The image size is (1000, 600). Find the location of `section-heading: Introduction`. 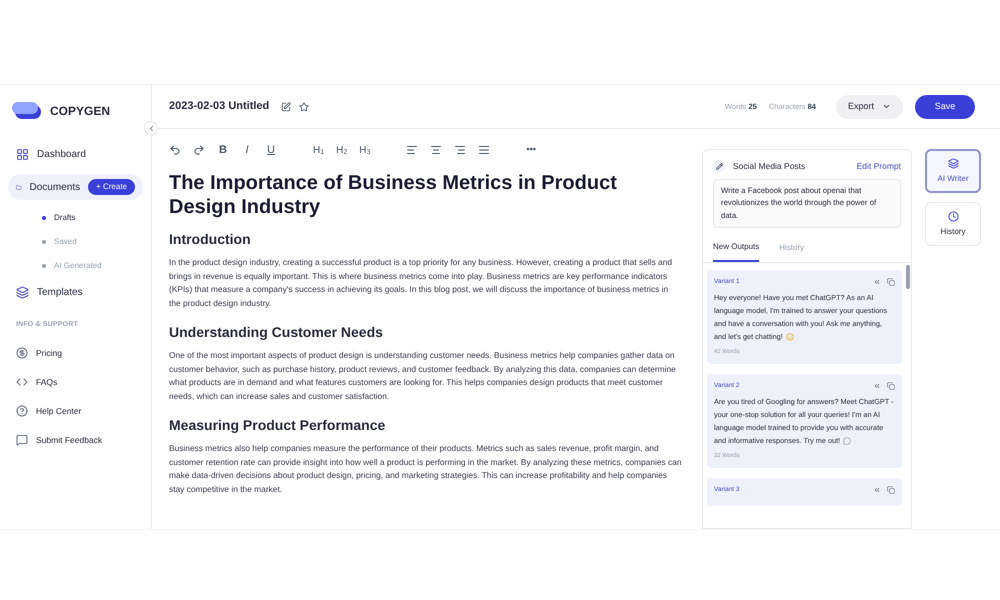

section-heading: Introduction is located at coordinates (210, 239).